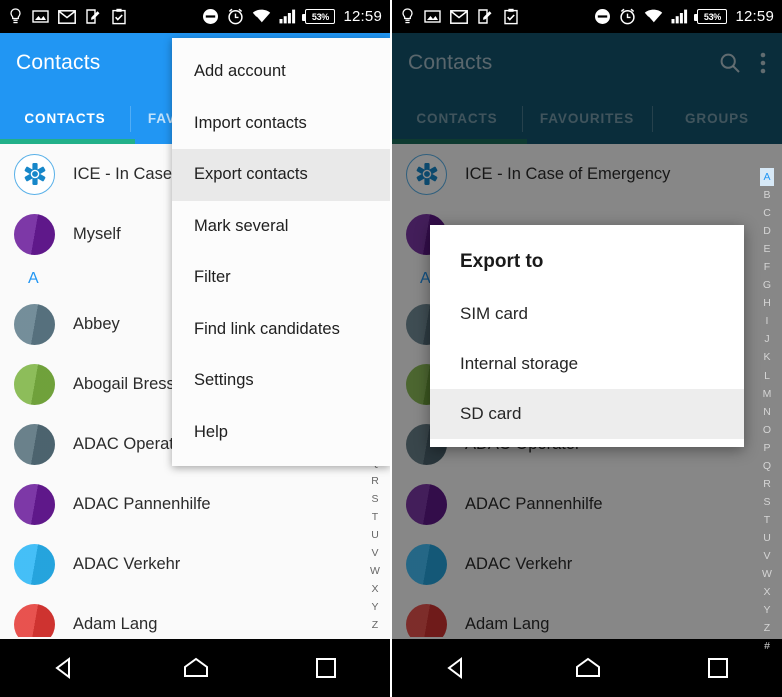 The height and width of the screenshot is (697, 782). I want to click on menu-item-help: Help, so click(281, 433).